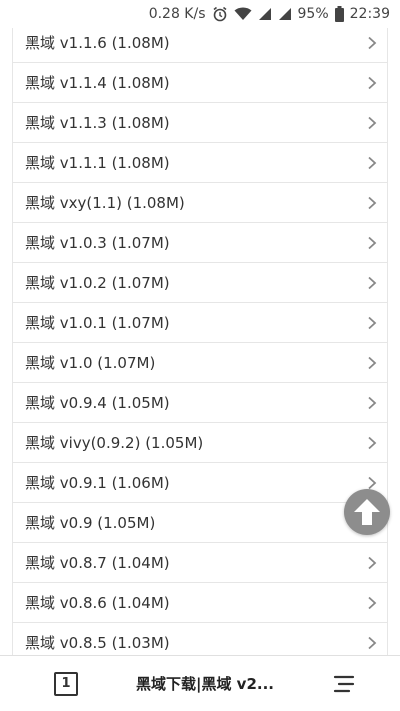 The width and height of the screenshot is (400, 711). Describe the element at coordinates (200, 639) in the screenshot. I see `version-list-item: 黑域 v0.8.5 (1.03M)` at that location.